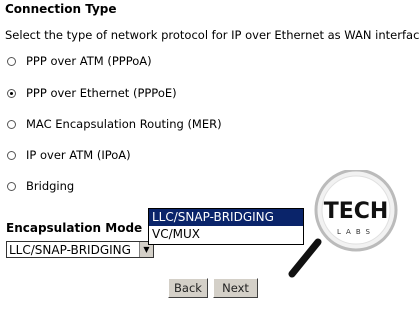 The width and height of the screenshot is (419, 310). I want to click on magnifier-icon: TECH LABS, so click(343, 224).